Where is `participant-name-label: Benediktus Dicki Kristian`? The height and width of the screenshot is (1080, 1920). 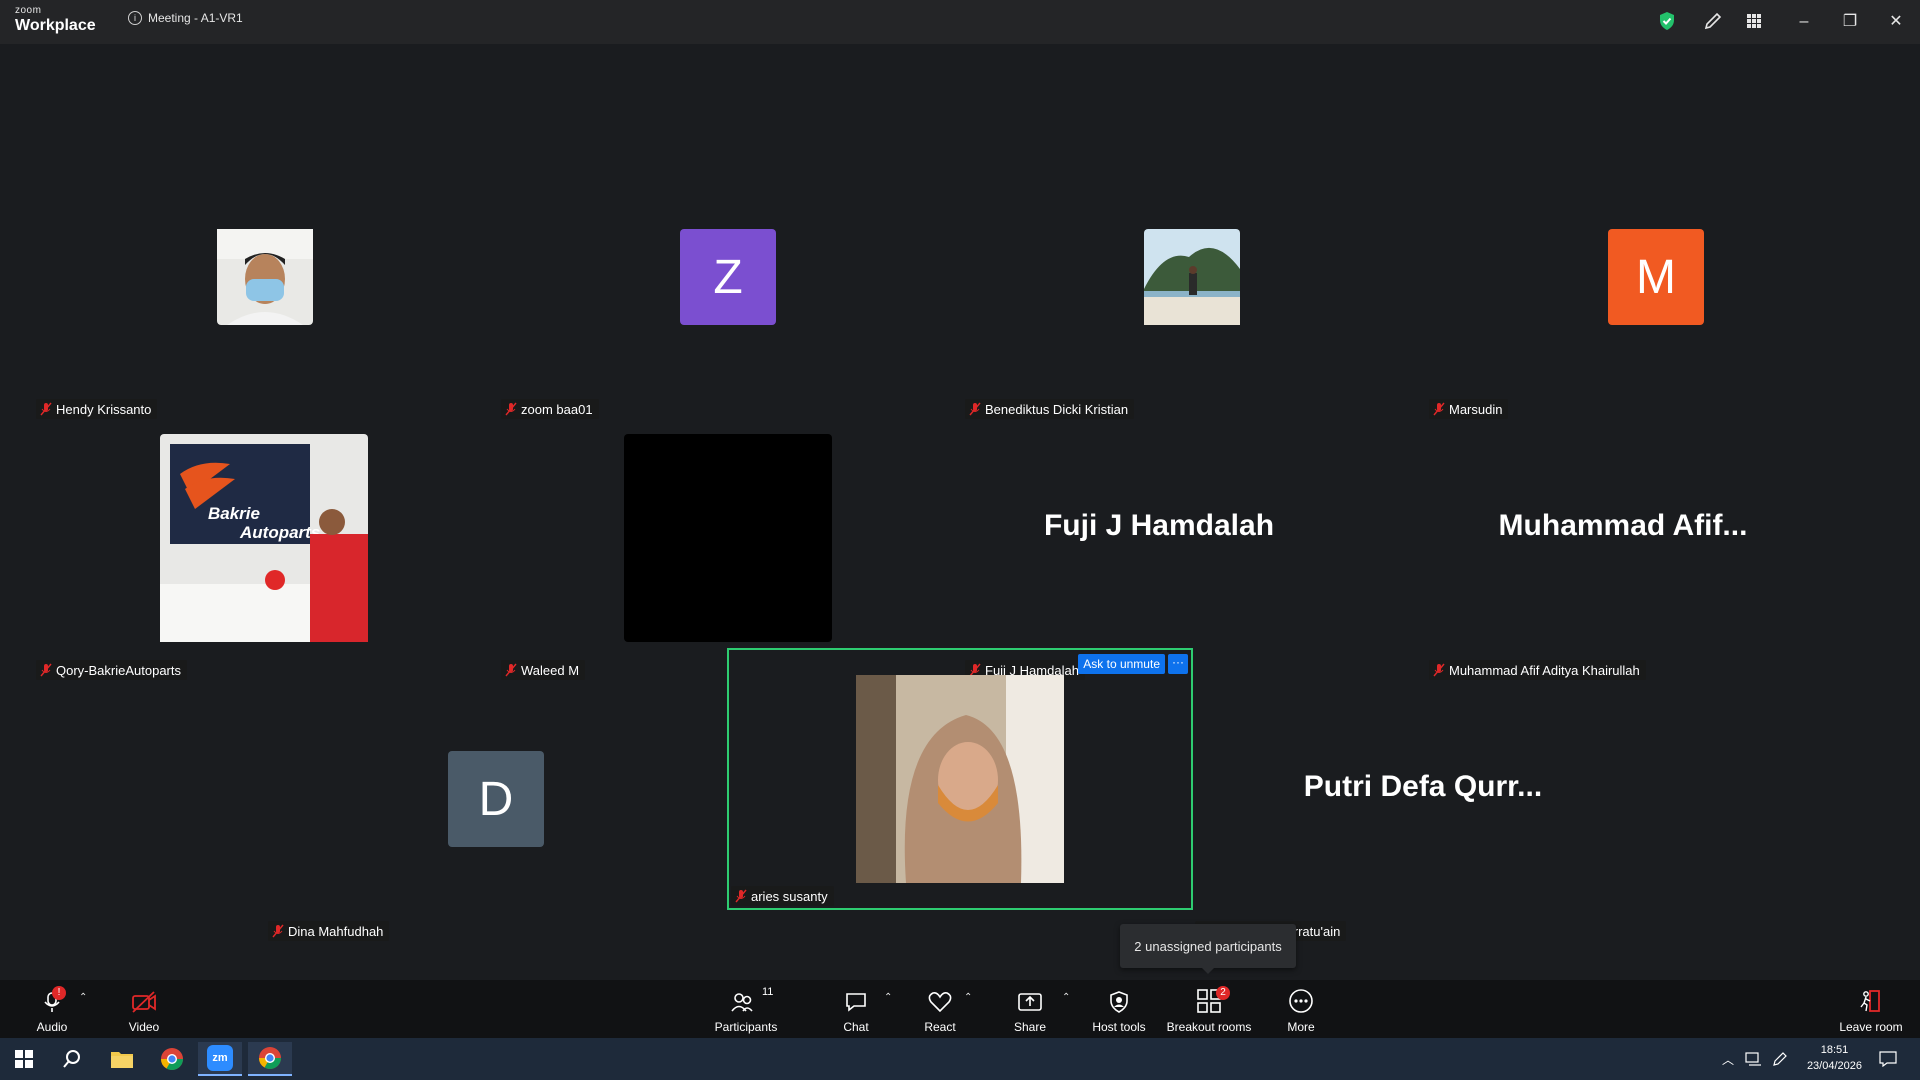
participant-name-label: Benediktus Dicki Kristian is located at coordinates (1050, 409).